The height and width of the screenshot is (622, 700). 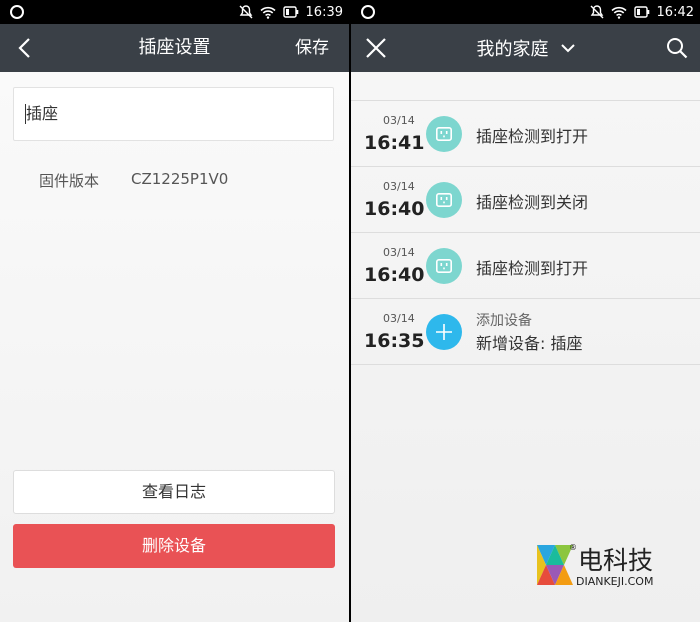 What do you see at coordinates (525, 12) in the screenshot?
I see `status-bar: 16:42` at bounding box center [525, 12].